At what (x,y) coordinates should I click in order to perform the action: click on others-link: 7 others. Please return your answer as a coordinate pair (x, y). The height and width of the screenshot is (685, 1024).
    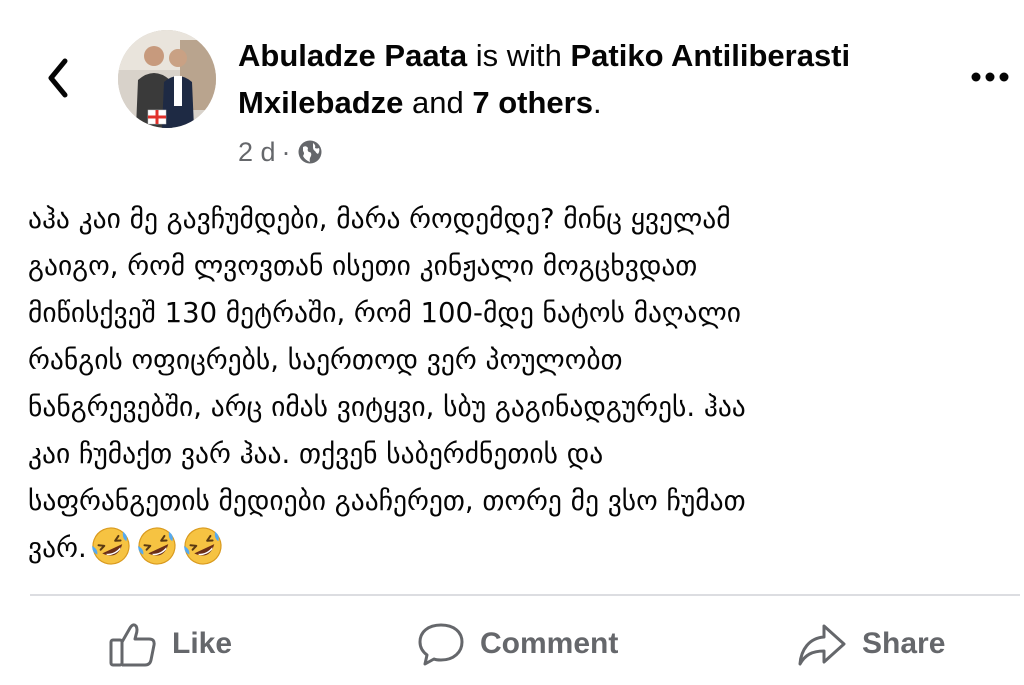
    Looking at the image, I should click on (532, 102).